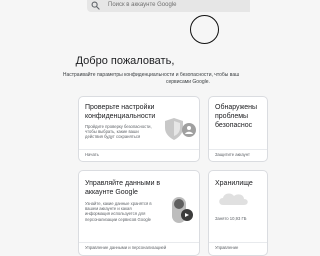  I want to click on header: Поиск в аккаунте Google, so click(125, 8).